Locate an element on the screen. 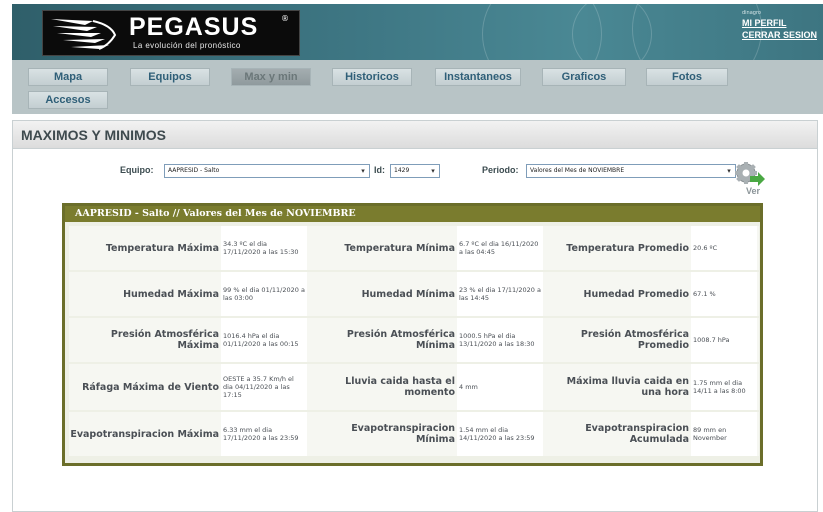  stat-value: 23 % el dia 17/11/2020 a las 14:45 is located at coordinates (500, 294).